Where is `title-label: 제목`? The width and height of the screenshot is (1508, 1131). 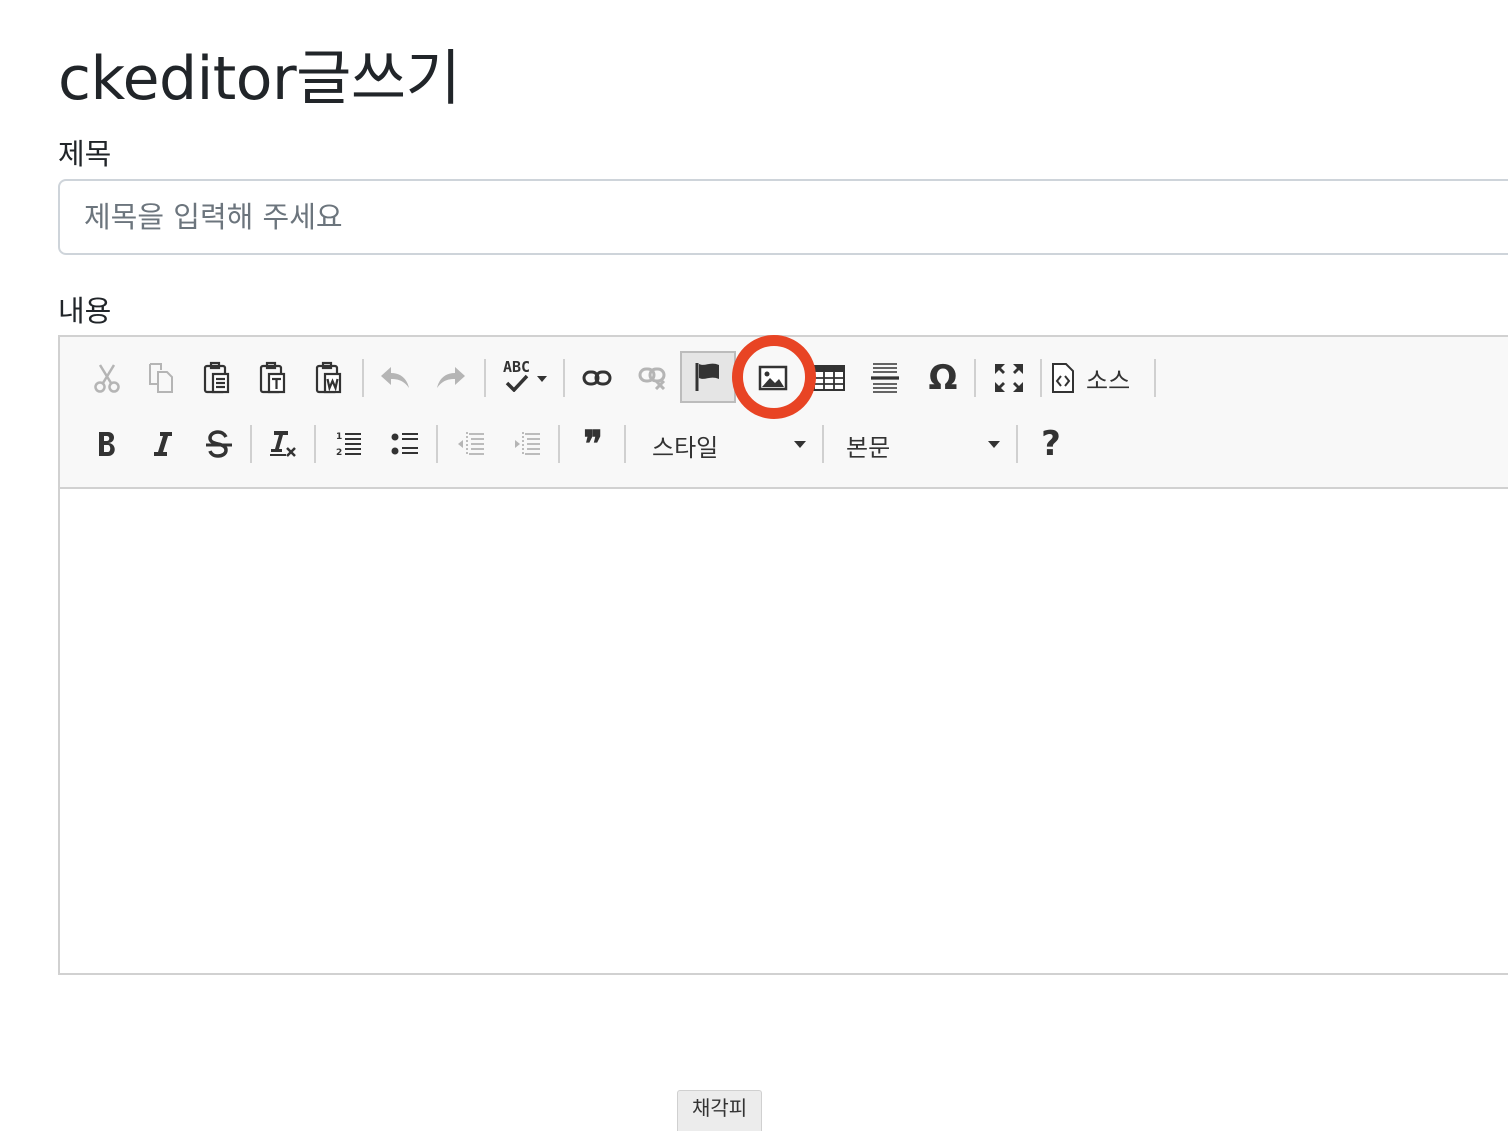
title-label: 제목 is located at coordinates (85, 154).